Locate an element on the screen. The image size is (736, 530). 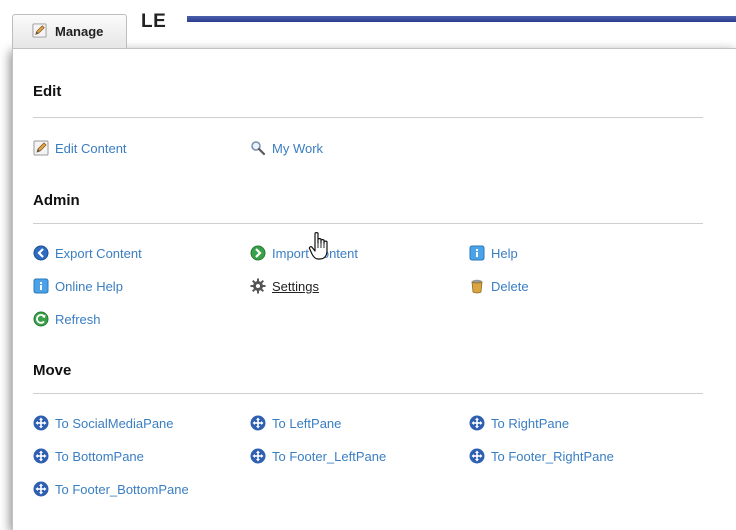
edit-content-link: Edit Content is located at coordinates (80, 148).